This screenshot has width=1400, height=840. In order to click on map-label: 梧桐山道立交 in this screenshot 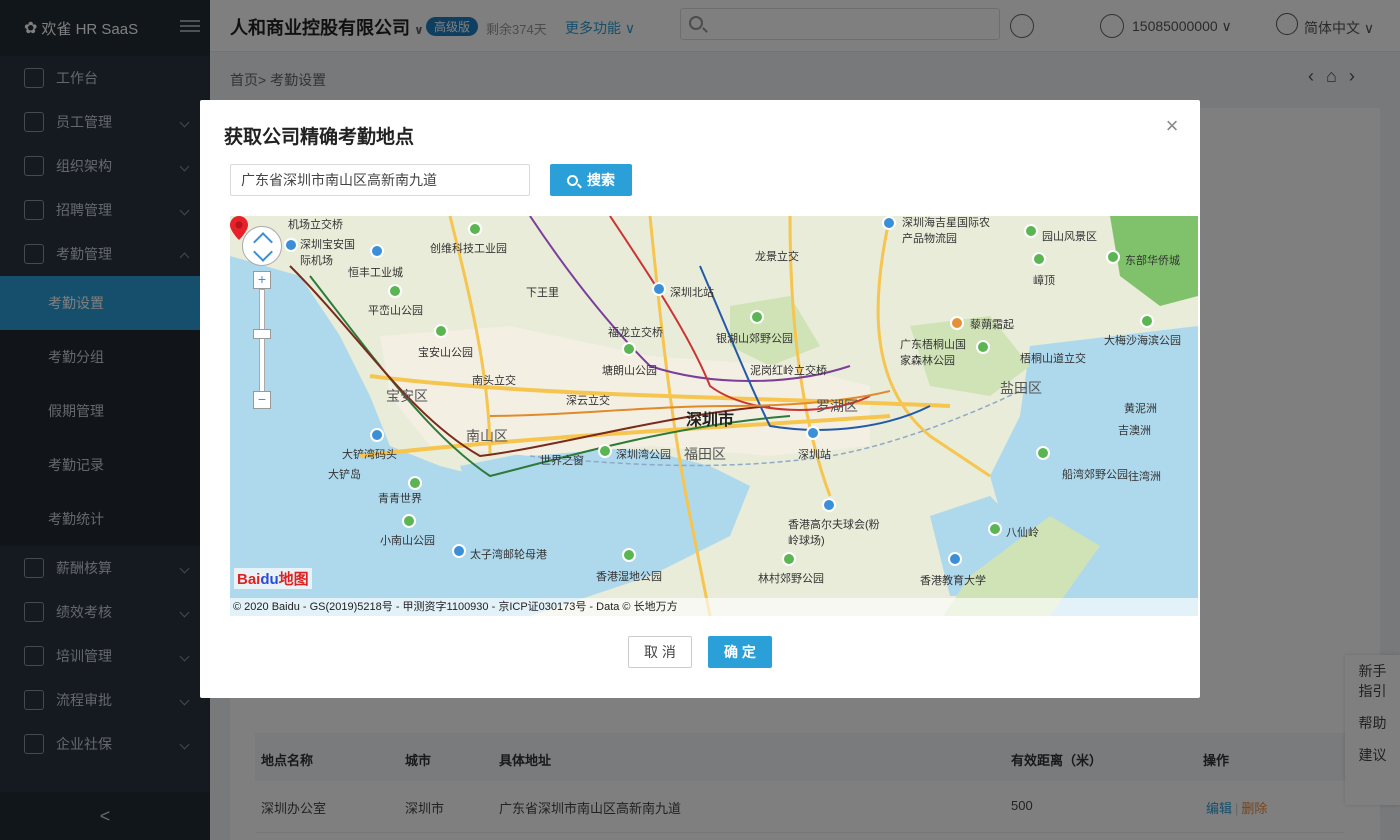, I will do `click(1053, 359)`.